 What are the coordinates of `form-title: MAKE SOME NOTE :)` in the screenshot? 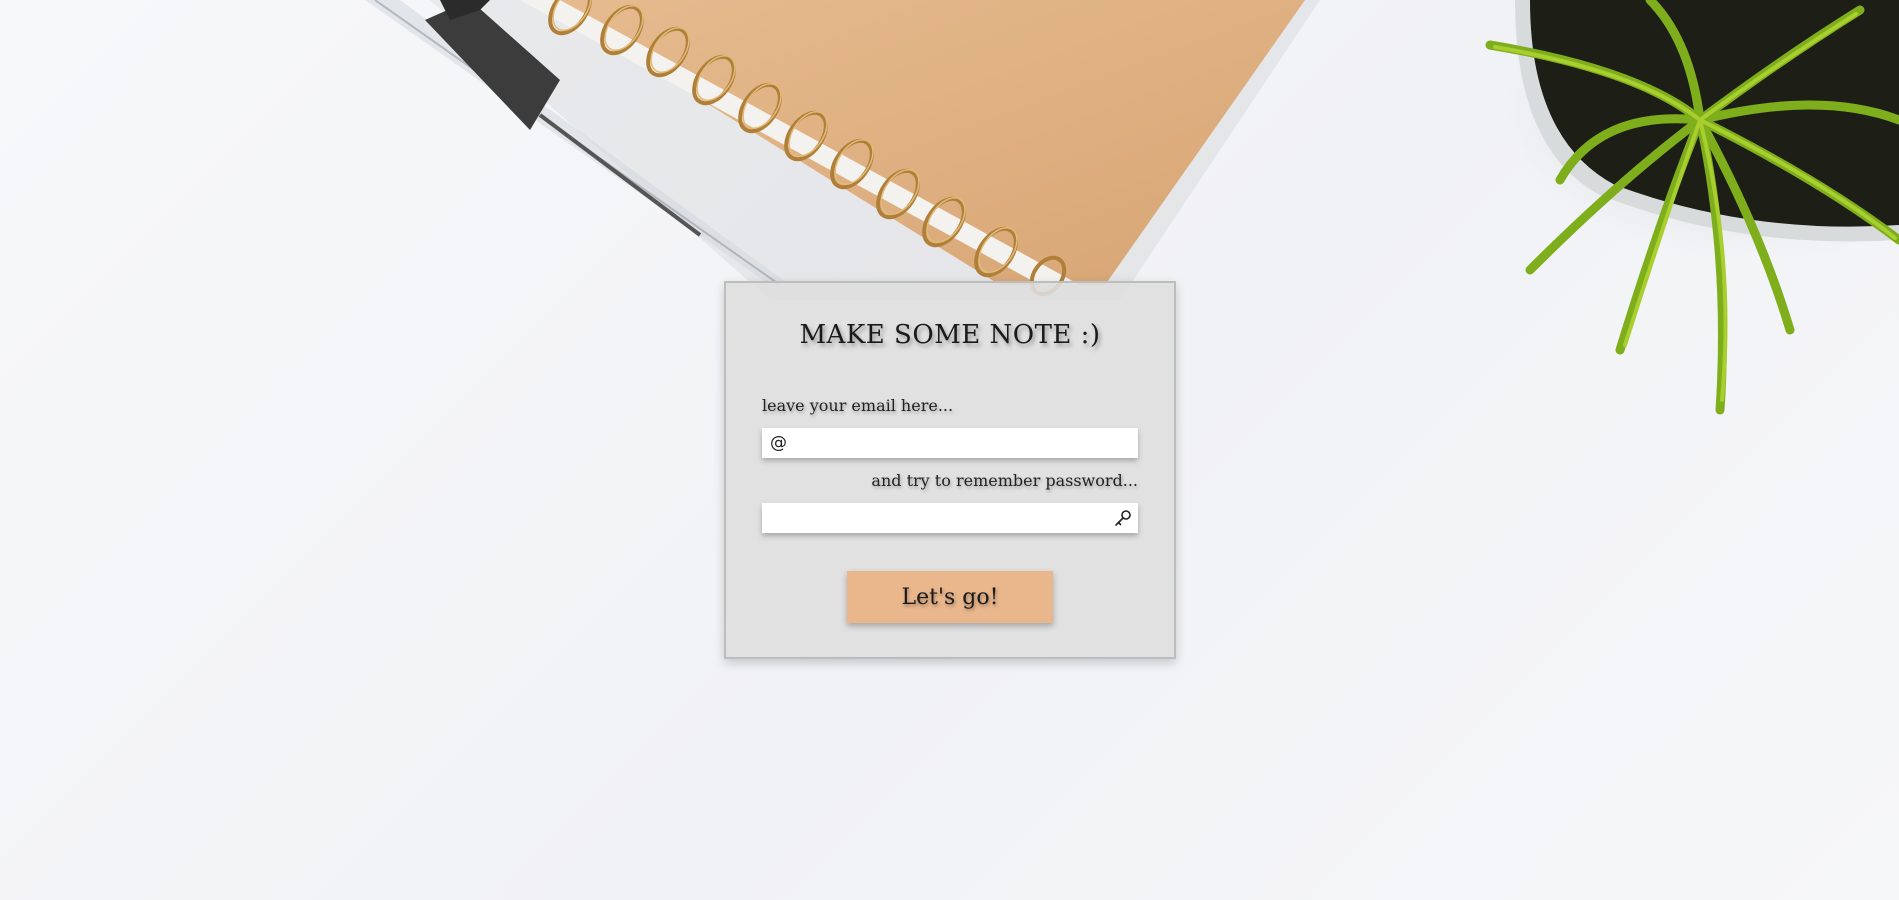 It's located at (950, 335).